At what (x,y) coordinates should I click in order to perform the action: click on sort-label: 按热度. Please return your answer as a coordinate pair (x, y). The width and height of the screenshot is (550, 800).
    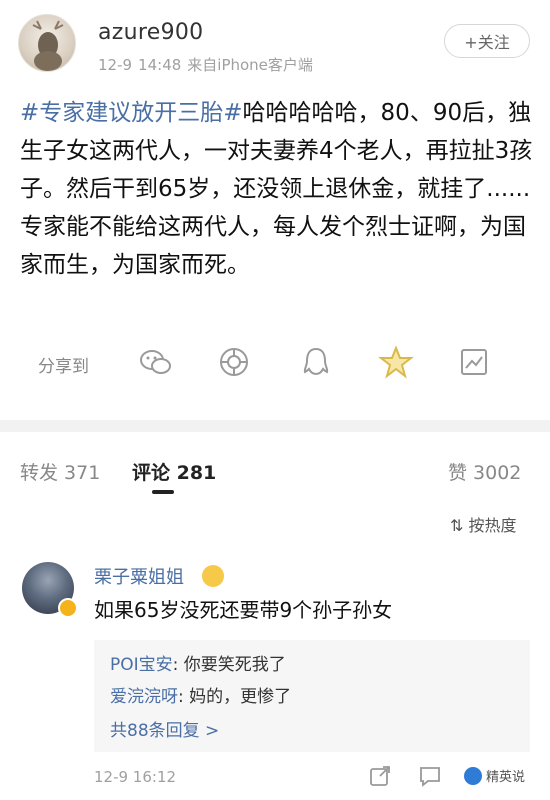
    Looking at the image, I should click on (492, 525).